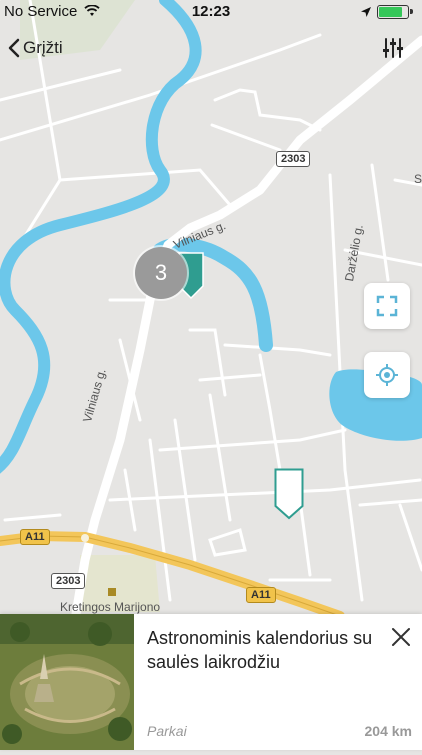  I want to click on filter-button, so click(393, 48).